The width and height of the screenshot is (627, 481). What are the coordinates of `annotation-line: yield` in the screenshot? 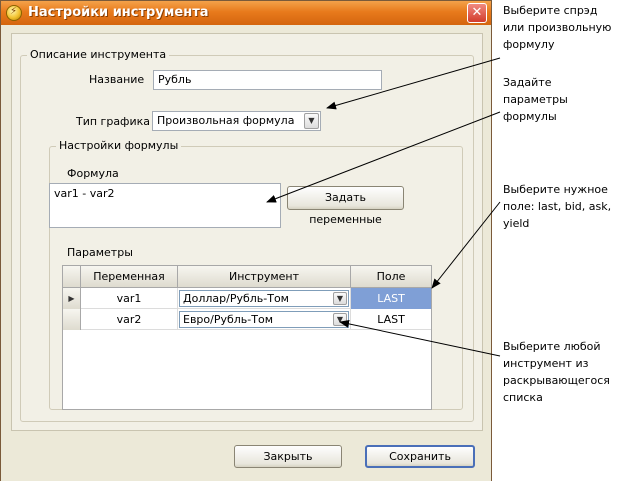 It's located at (516, 223).